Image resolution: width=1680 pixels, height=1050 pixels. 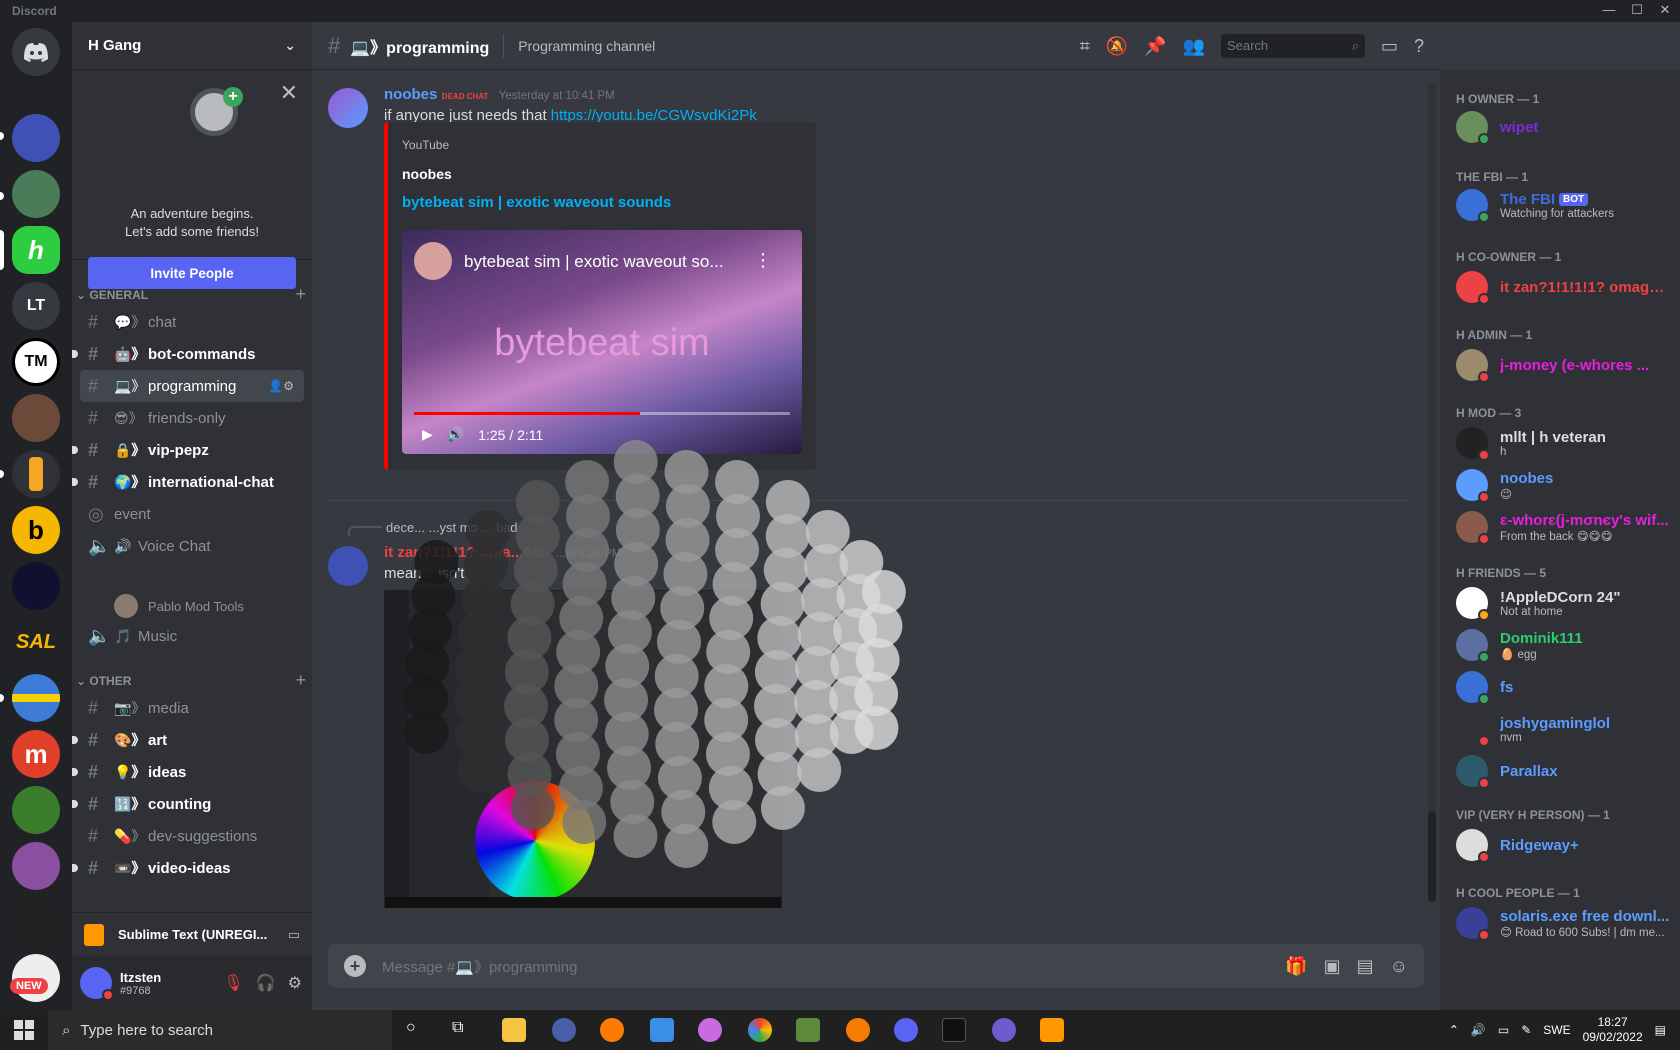 I want to click on channel-vip-pepz: # 🔒》 vip-pepz, so click(x=188, y=450).